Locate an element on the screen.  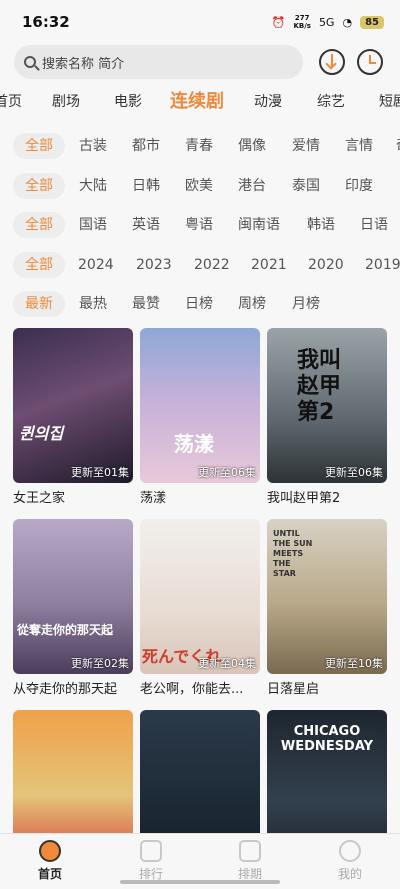
filter-chip: 2021 is located at coordinates (269, 265).